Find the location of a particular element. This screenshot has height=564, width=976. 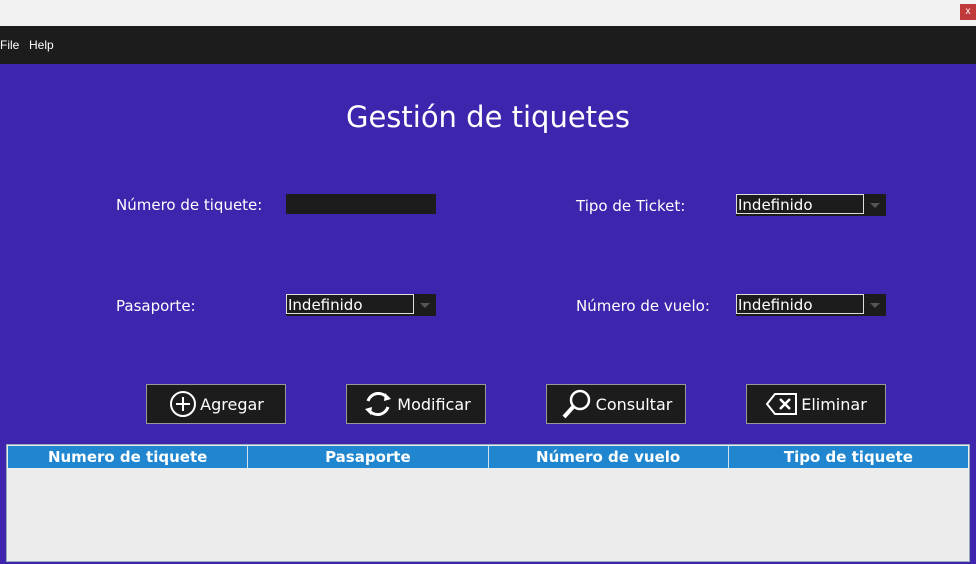

query-button: Consultar is located at coordinates (616, 404).